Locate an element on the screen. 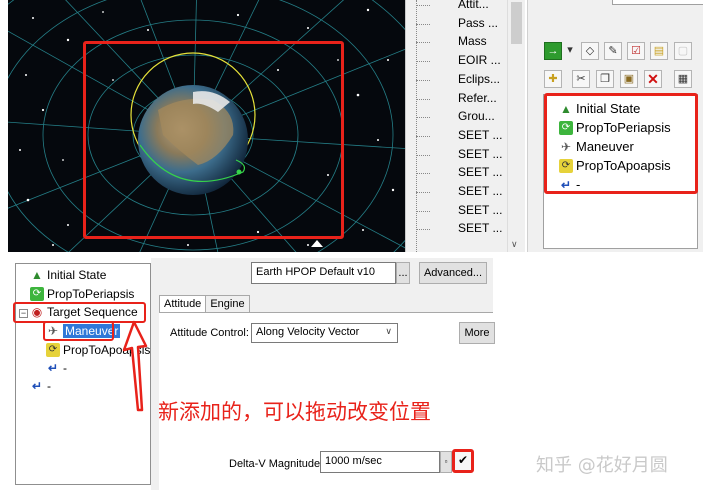  object-list-scrollbar: ∨ is located at coordinates (515, 126).